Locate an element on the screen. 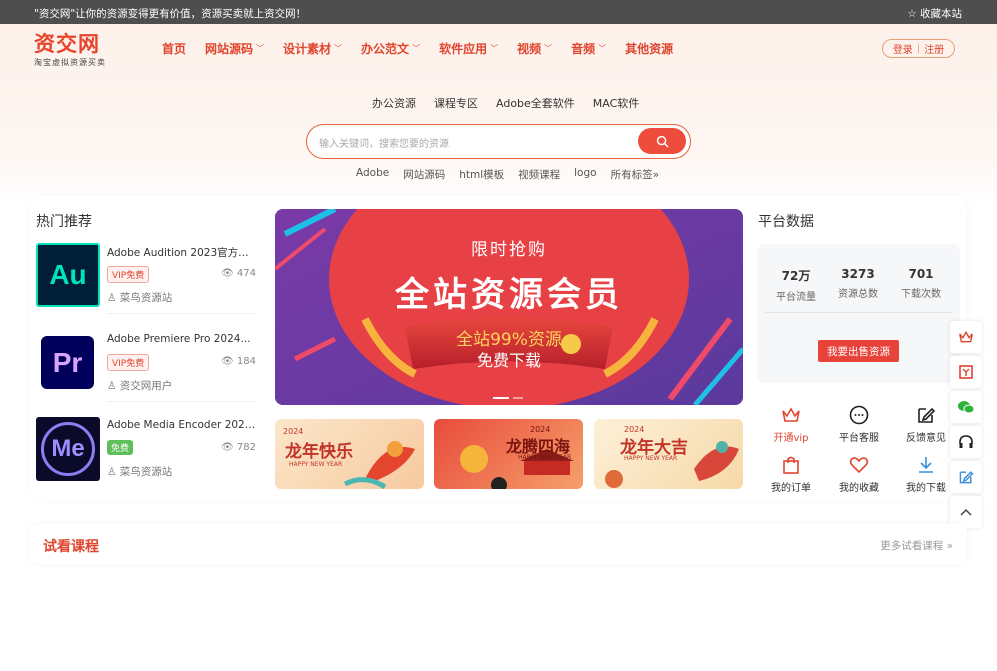 This screenshot has width=997, height=671. platform-stats-card: 72万 平台流量 3273 资源总数 701 下载次数 我要出售资源 is located at coordinates (858, 313).